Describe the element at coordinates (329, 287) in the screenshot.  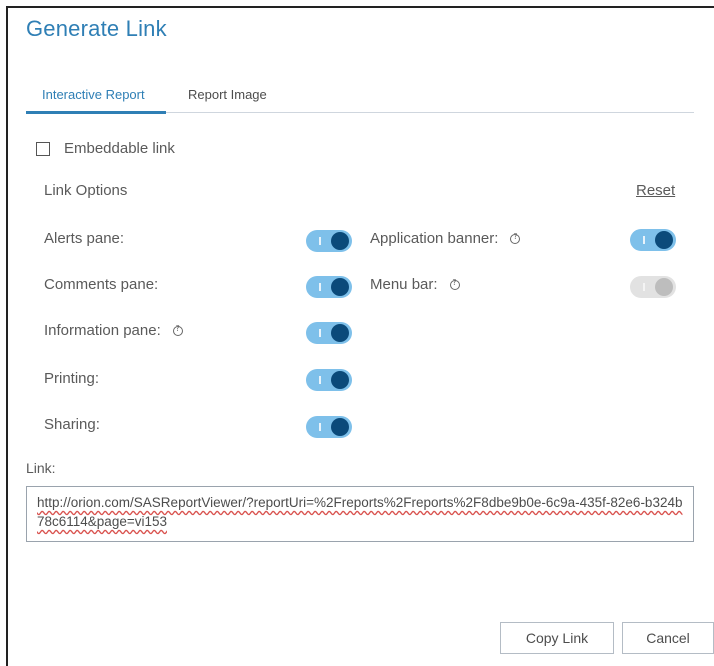
I see `comments-pane-toggle` at that location.